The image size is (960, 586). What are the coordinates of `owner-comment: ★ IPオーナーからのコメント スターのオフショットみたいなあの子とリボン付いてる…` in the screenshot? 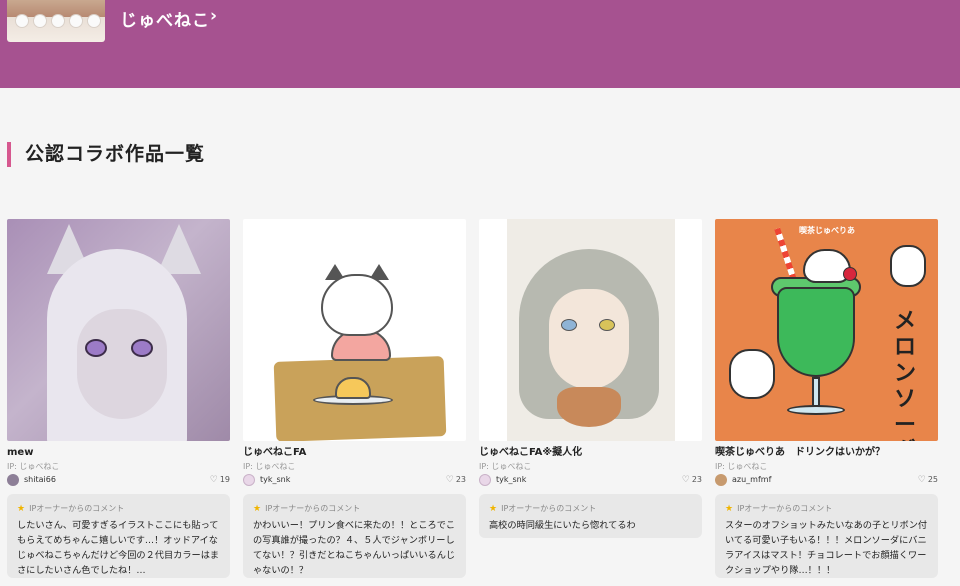 It's located at (826, 536).